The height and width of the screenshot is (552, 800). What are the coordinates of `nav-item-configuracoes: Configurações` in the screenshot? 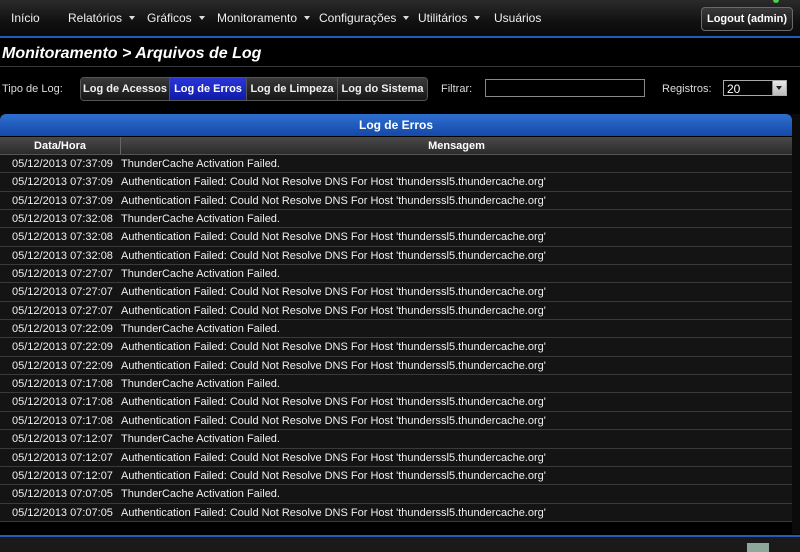 It's located at (364, 18).